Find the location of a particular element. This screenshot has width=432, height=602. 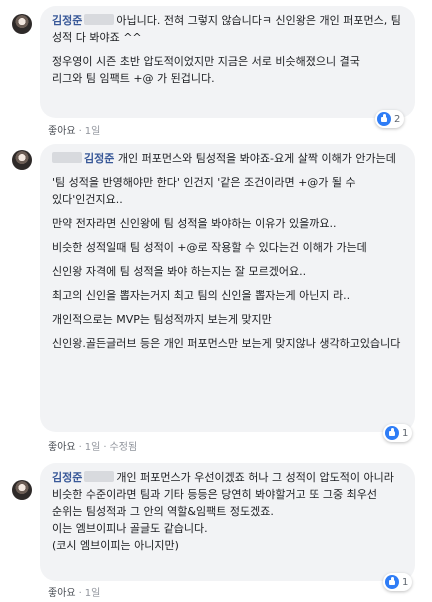

comment-meta: 좋아요 · 1일 · 수정됨 is located at coordinates (92, 445).